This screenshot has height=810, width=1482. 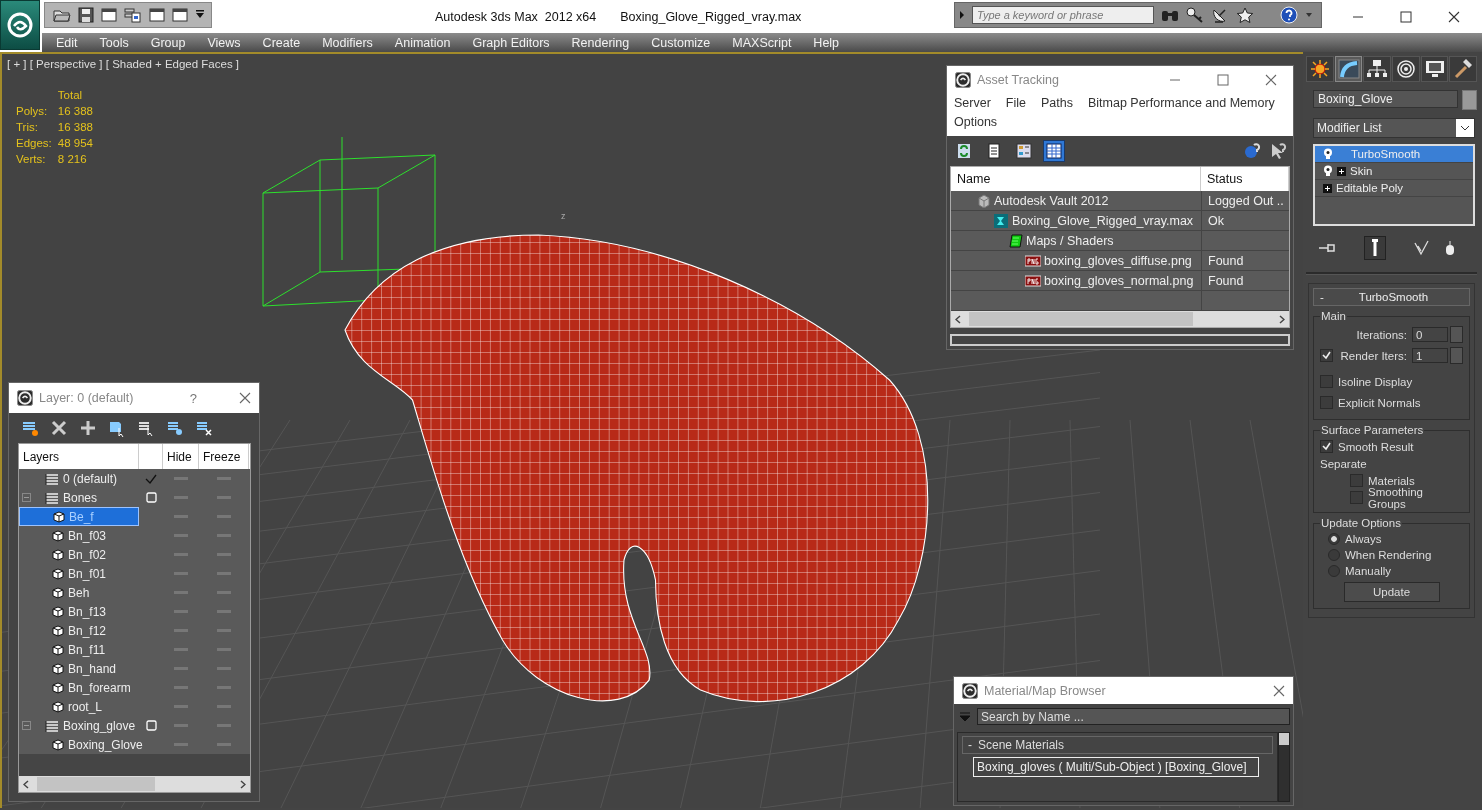 I want to click on pin-stack-icon, so click(x=1327, y=248).